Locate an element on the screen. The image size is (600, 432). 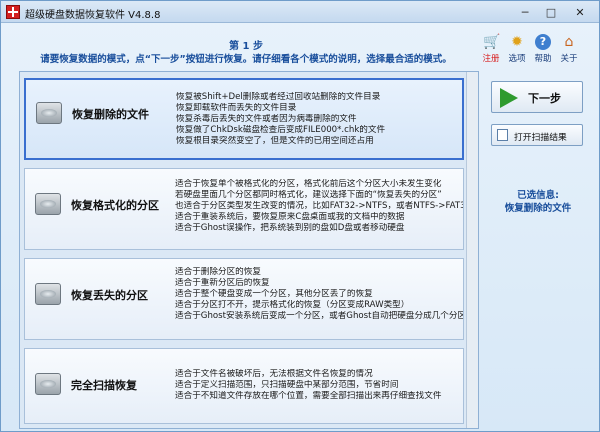
mode-desc-line: 适合于删除分区的恢复 is located at coordinates (218, 272).